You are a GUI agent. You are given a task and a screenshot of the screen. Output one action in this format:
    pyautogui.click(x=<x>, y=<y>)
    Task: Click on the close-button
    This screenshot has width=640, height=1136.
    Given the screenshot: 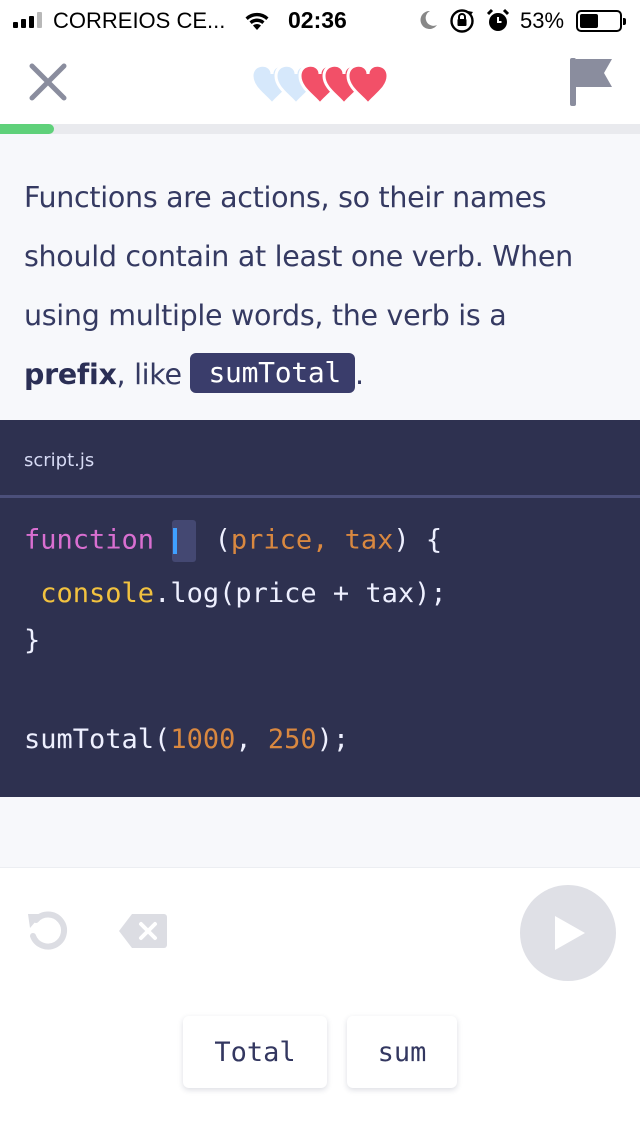 What is the action you would take?
    pyautogui.click(x=48, y=82)
    